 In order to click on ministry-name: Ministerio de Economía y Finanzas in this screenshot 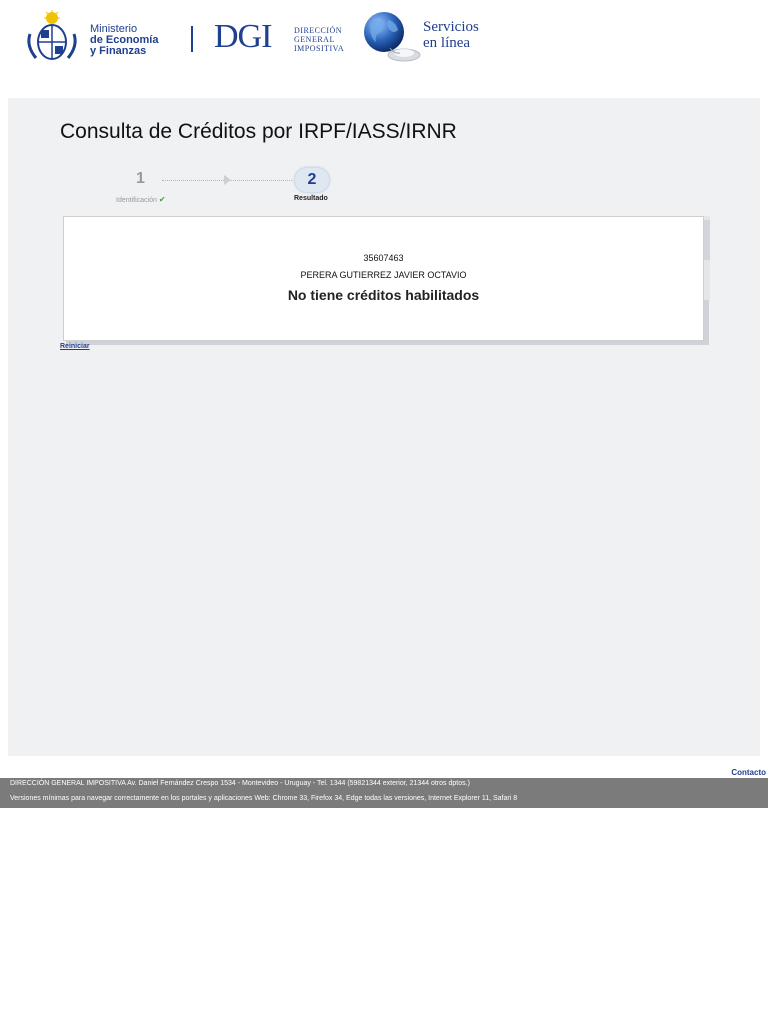, I will do `click(124, 40)`.